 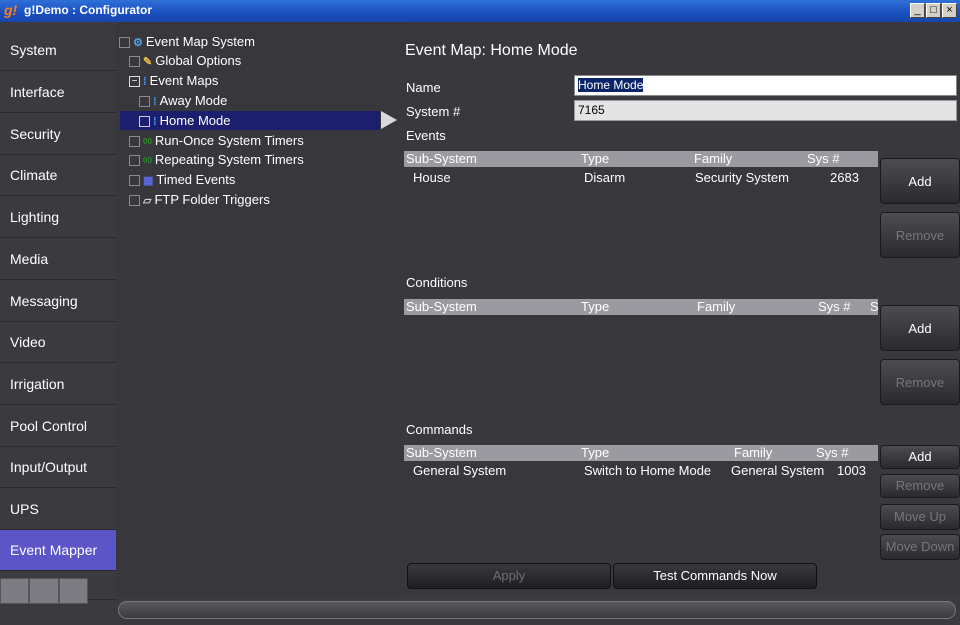 What do you see at coordinates (949, 10) in the screenshot?
I see `close-button: ×` at bounding box center [949, 10].